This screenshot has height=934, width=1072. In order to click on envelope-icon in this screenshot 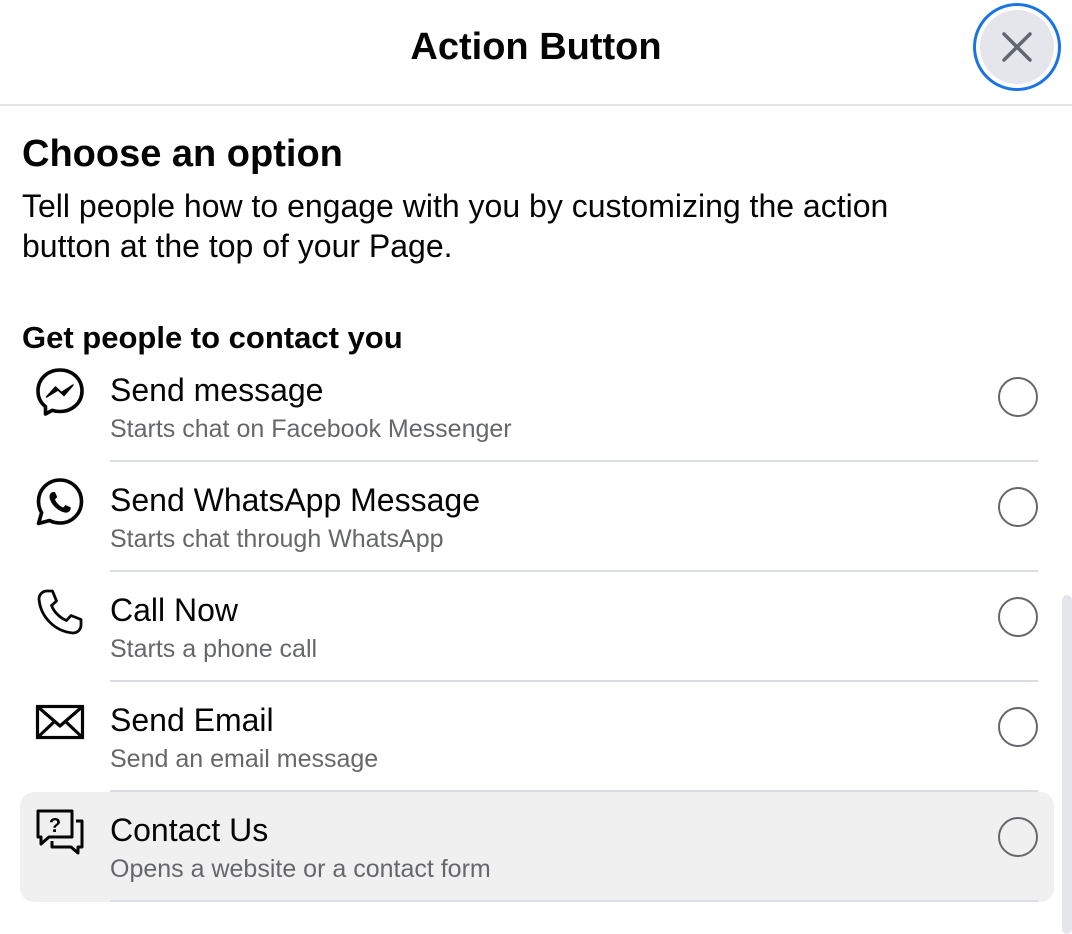, I will do `click(60, 722)`.